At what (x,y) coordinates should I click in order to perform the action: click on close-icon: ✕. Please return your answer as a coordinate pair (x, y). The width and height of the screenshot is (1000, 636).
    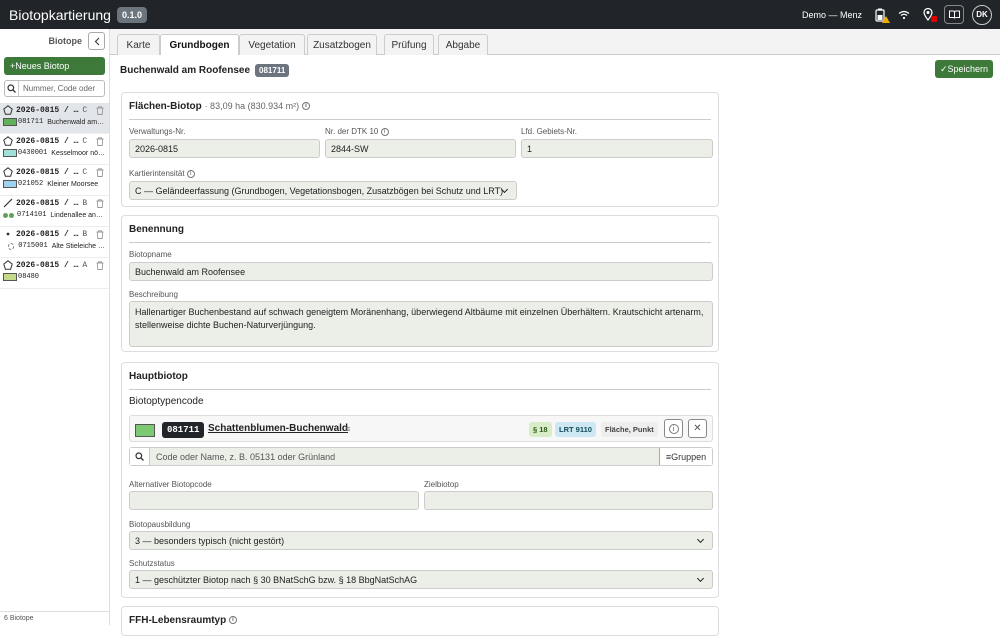
    Looking at the image, I should click on (697, 428).